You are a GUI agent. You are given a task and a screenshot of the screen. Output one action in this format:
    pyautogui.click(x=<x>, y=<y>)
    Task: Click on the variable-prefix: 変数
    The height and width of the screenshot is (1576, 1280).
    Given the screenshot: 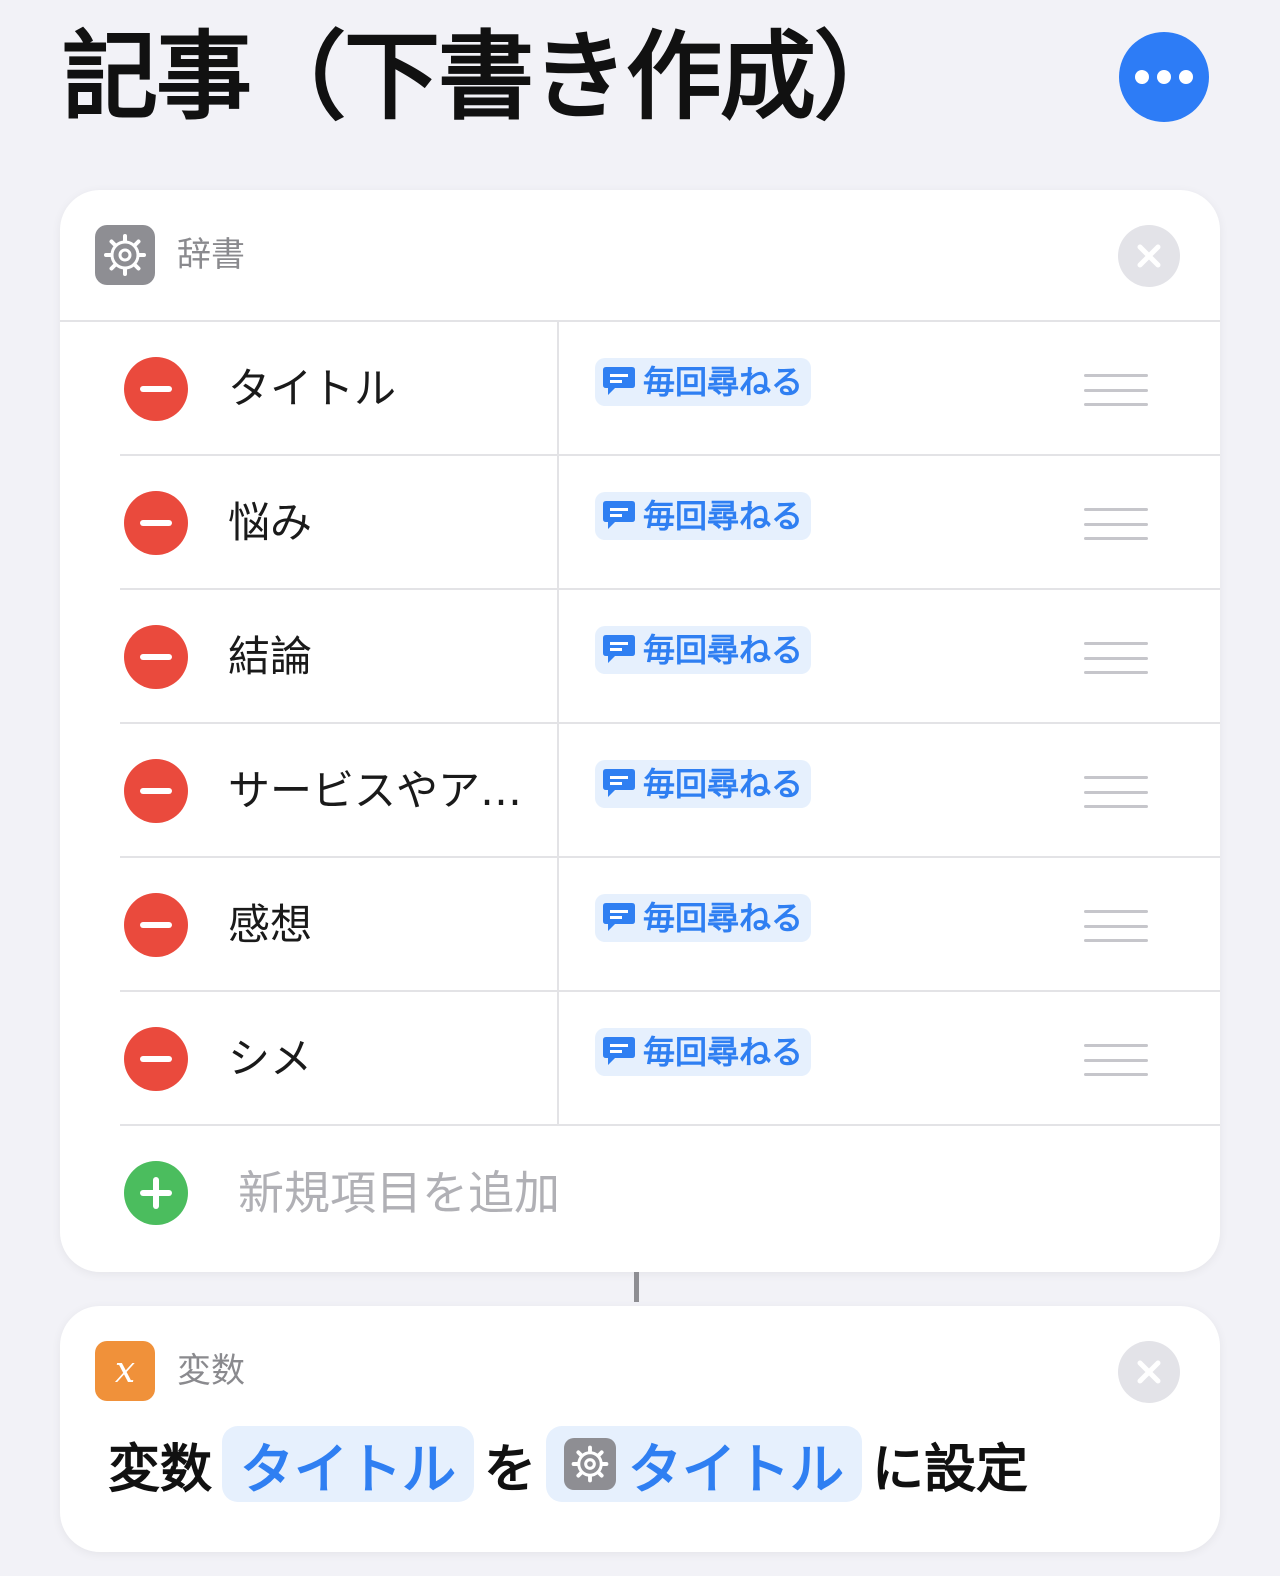 What is the action you would take?
    pyautogui.click(x=160, y=1469)
    